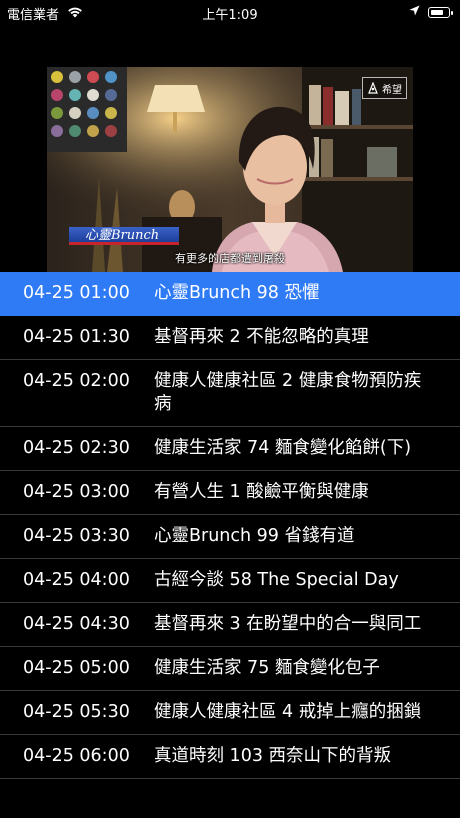 This screenshot has width=460, height=818. I want to click on schedule-title: 健康生活家 75 麵食變化包子, so click(267, 668).